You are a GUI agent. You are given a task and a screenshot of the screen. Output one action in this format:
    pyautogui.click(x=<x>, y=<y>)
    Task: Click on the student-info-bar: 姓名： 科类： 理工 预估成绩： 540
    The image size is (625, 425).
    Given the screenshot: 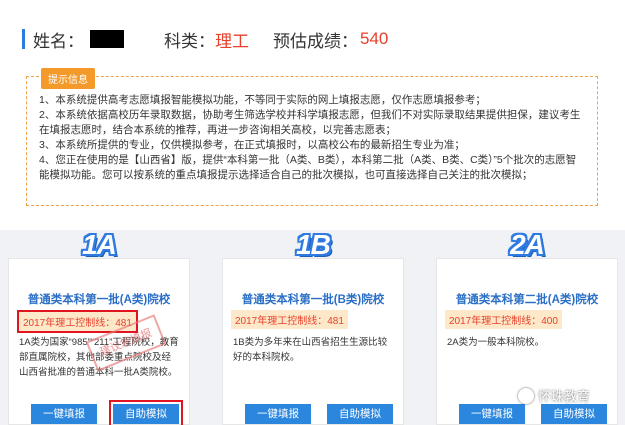 What is the action you would take?
    pyautogui.click(x=205, y=39)
    